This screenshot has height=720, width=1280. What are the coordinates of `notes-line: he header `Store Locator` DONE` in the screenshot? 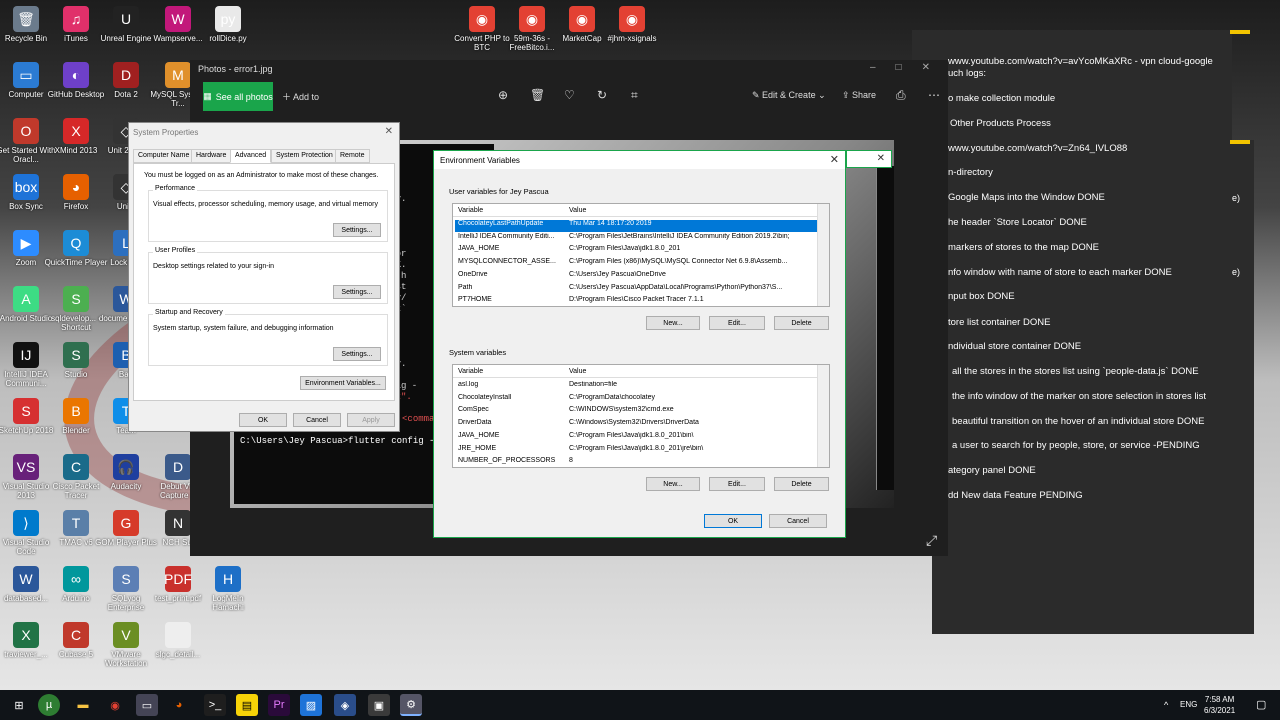 It's located at (1017, 222).